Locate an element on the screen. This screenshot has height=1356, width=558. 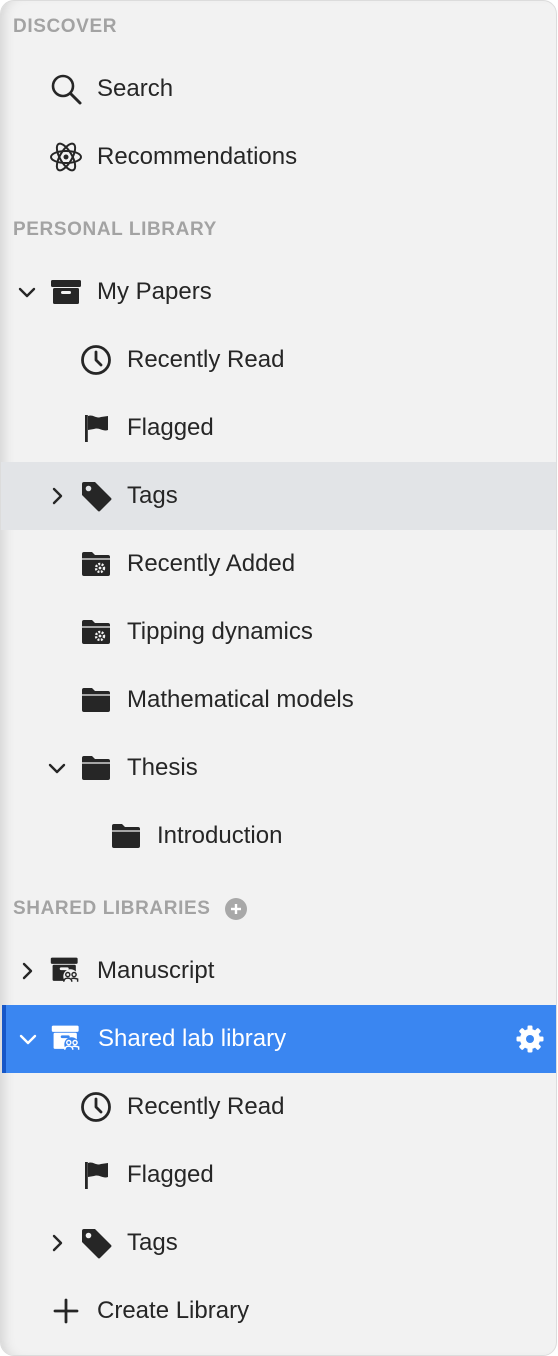
section-header-shared-libraries: SHARED LIBRARIES is located at coordinates (130, 909).